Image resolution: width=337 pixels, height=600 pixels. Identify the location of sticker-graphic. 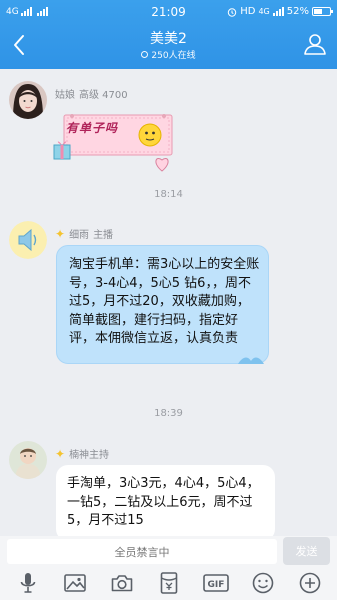
(113, 143).